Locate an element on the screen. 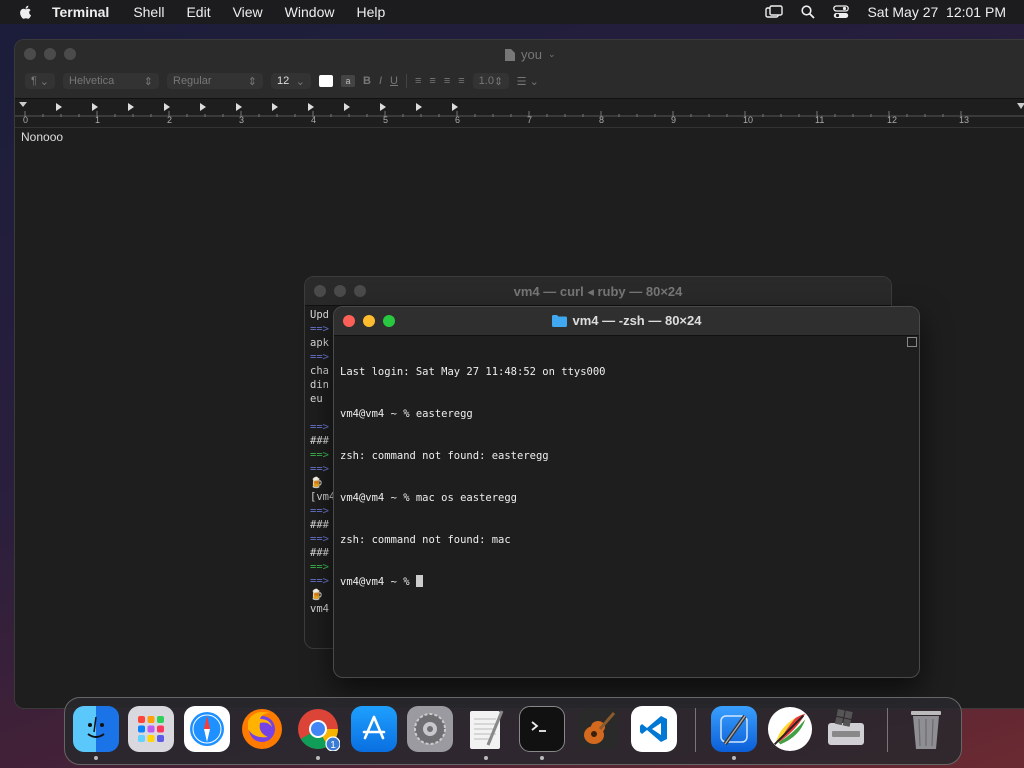 This screenshot has height=768, width=1024. text-color-well is located at coordinates (326, 81).